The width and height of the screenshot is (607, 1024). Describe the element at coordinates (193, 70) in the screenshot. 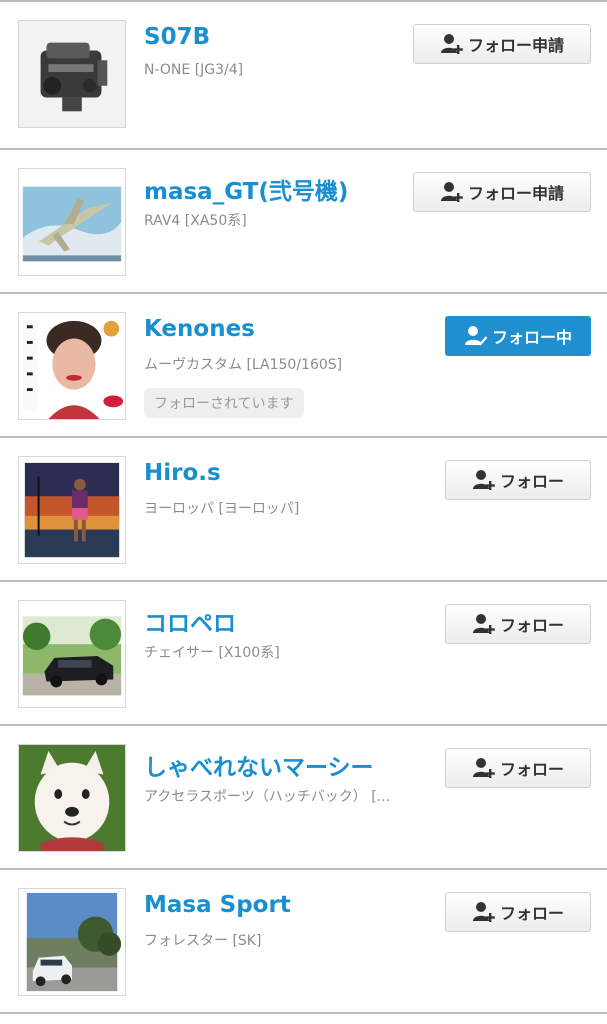

I see `car-model: N-ONE [JG3/4]` at that location.